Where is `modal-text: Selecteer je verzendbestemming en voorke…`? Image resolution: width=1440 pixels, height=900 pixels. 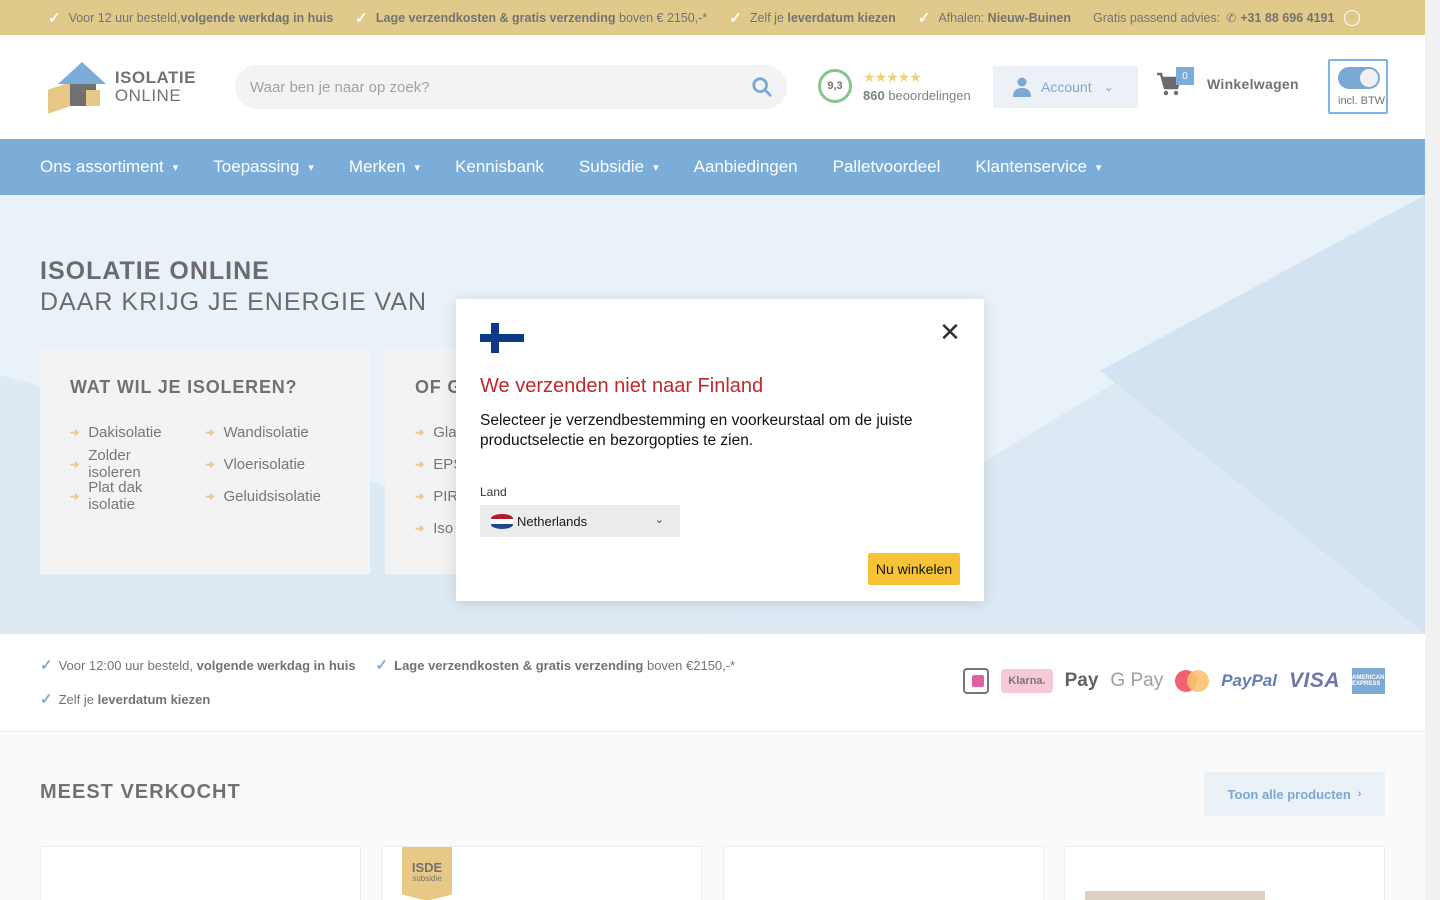 modal-text: Selecteer je verzendbestemming en voorke… is located at coordinates (696, 430).